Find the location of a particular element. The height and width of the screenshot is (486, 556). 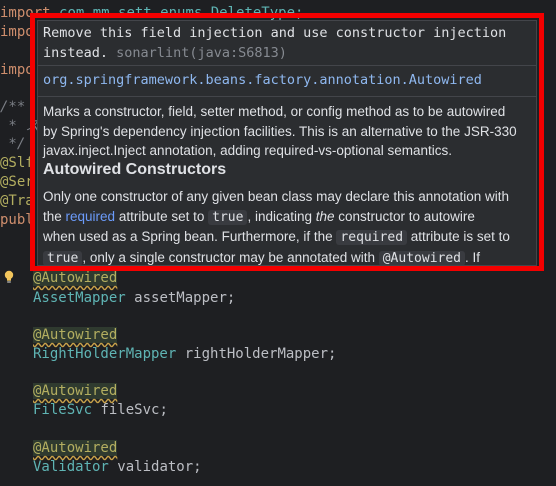

lightbulb-icon is located at coordinates (9, 277).